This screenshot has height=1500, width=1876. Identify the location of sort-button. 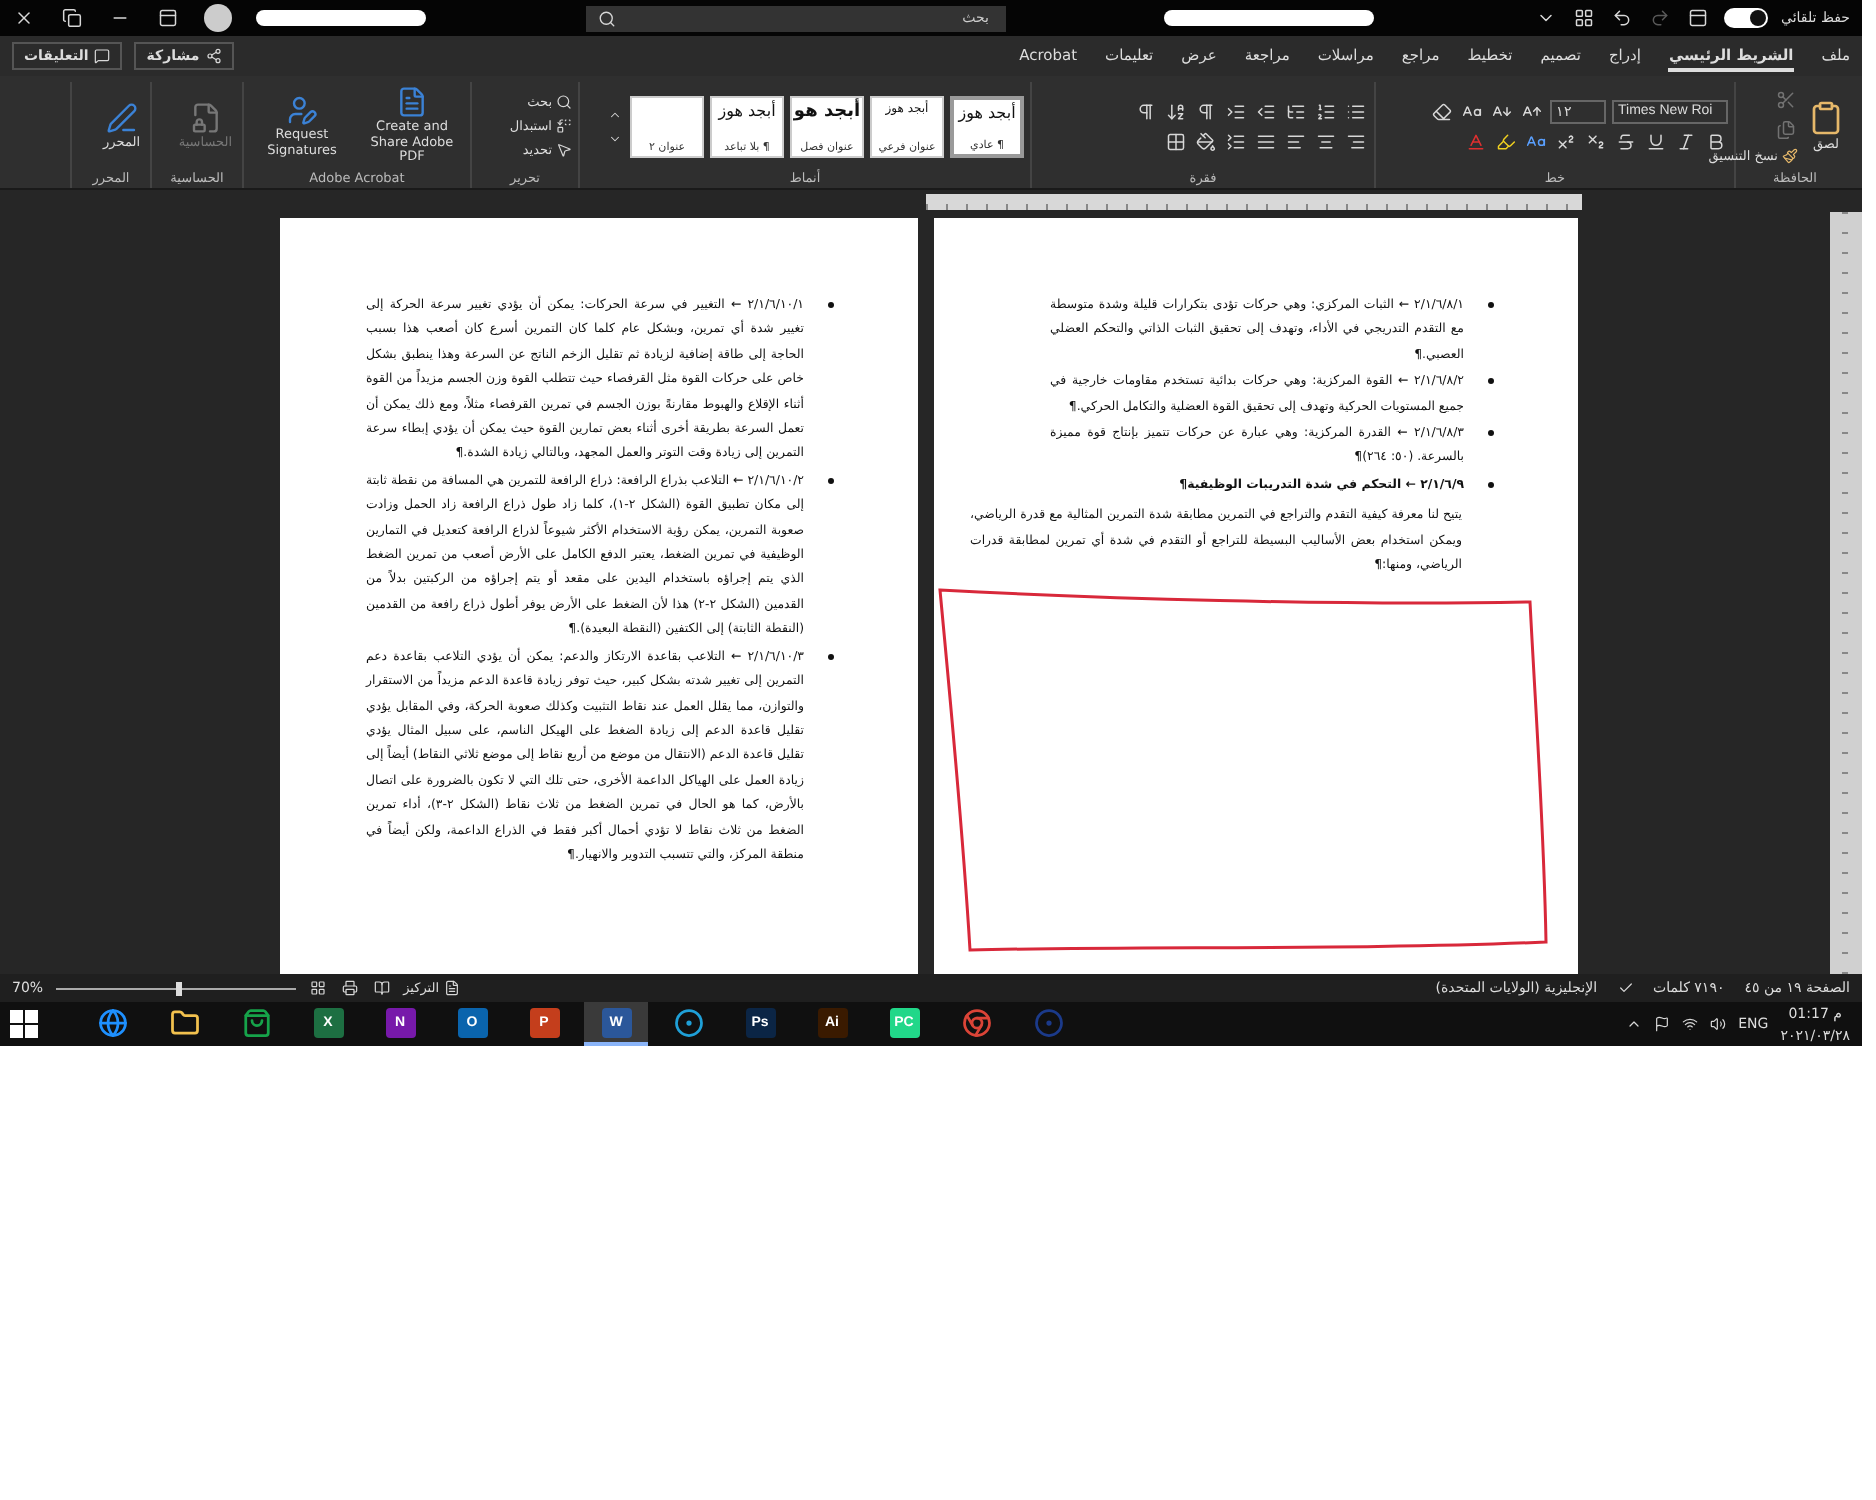
(1176, 111).